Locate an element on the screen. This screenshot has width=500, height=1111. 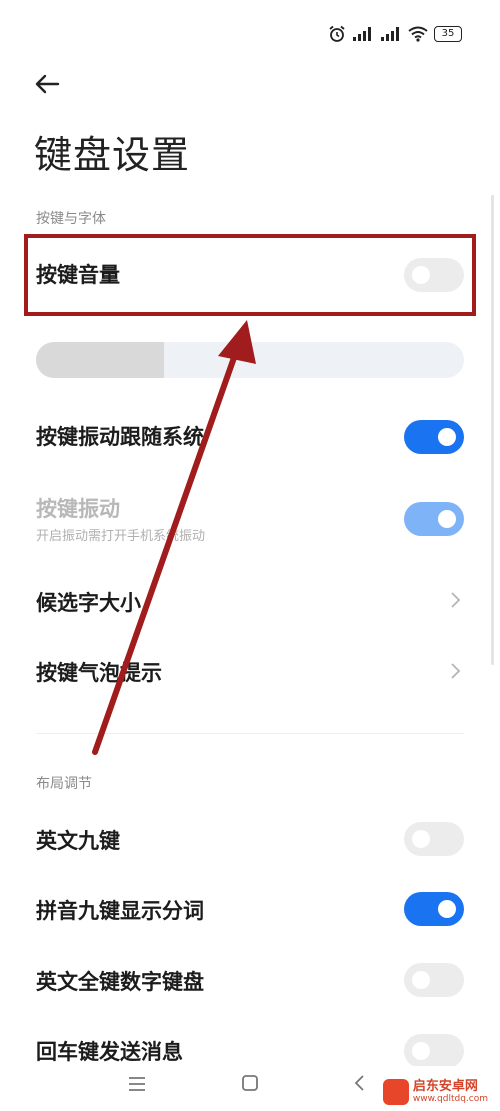
vibration-follow-system-label: 按键振动跟随系统 is located at coordinates (120, 437).